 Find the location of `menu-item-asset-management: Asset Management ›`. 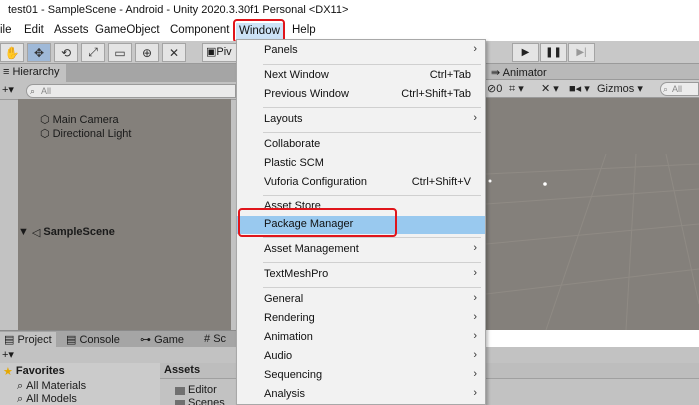

menu-item-asset-management: Asset Management › is located at coordinates (361, 250).